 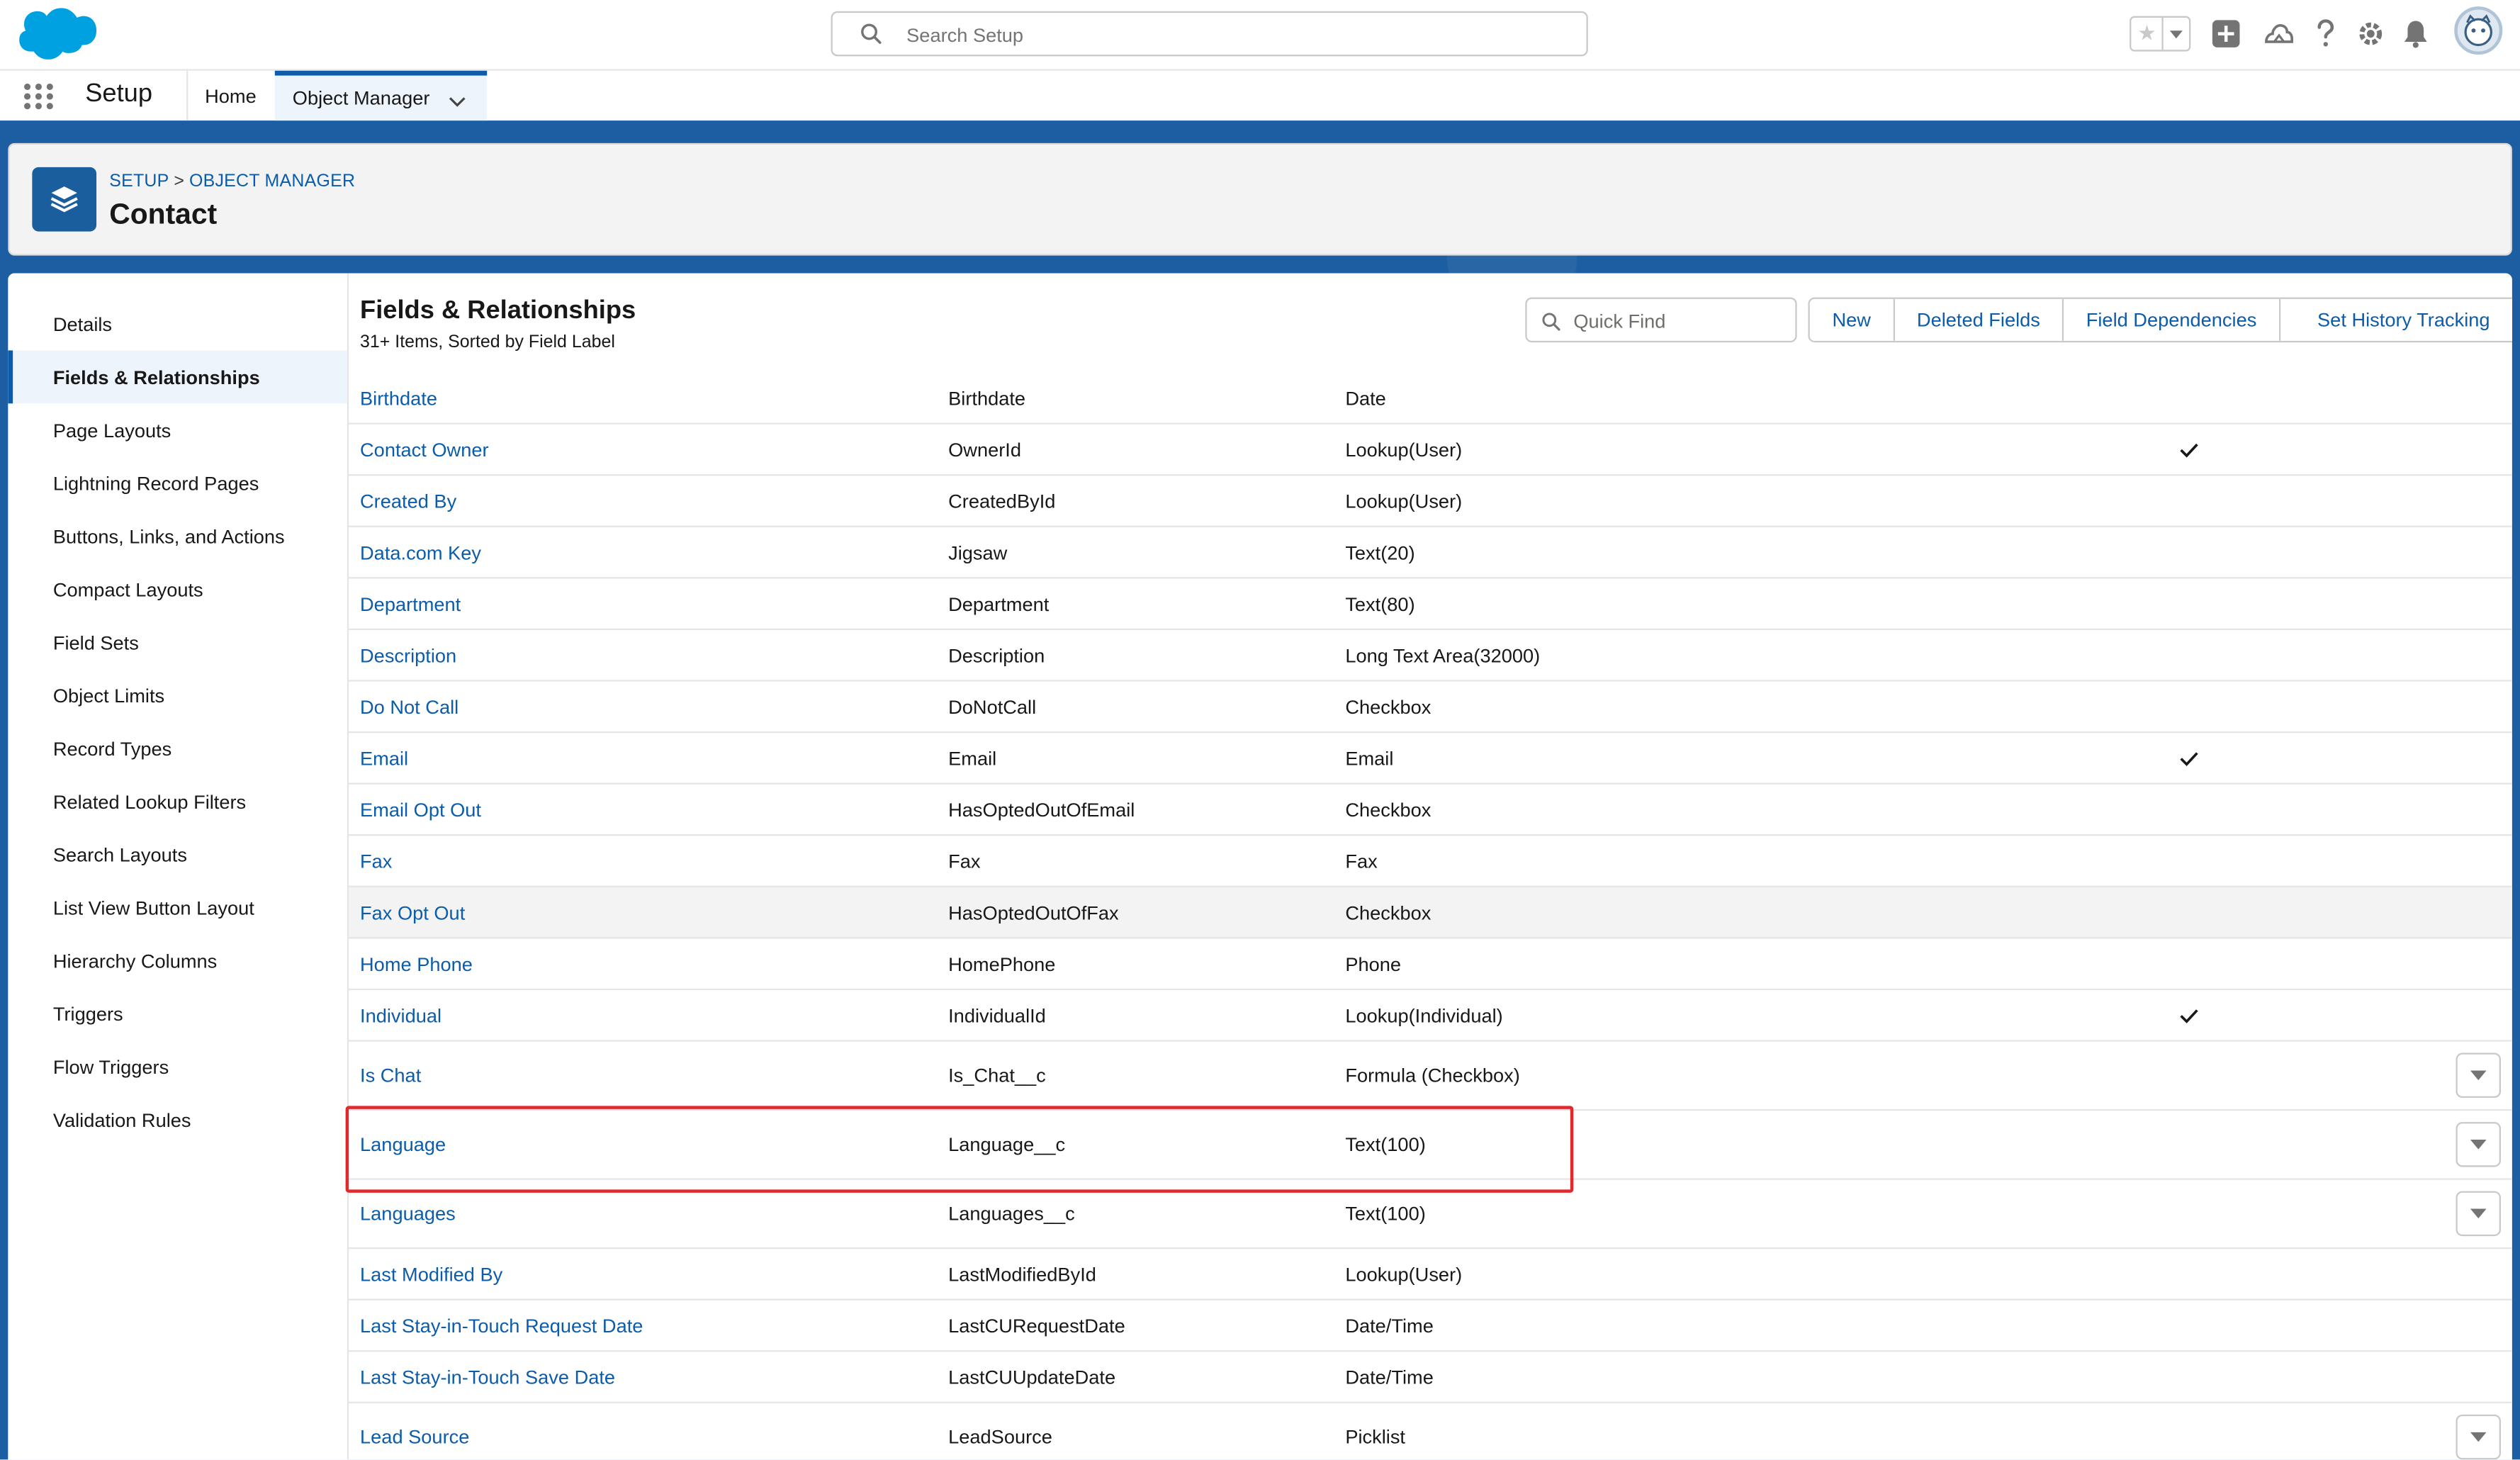 What do you see at coordinates (431, 1275) in the screenshot?
I see `field-label-link: Last Modified By` at bounding box center [431, 1275].